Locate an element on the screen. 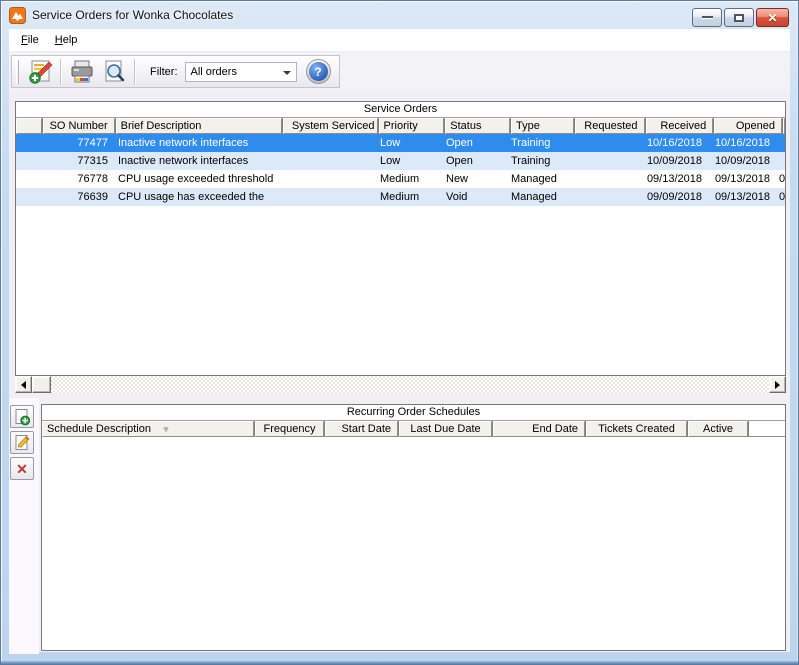 The height and width of the screenshot is (665, 799). toolbar: Filter: All orders ? is located at coordinates (399, 71).